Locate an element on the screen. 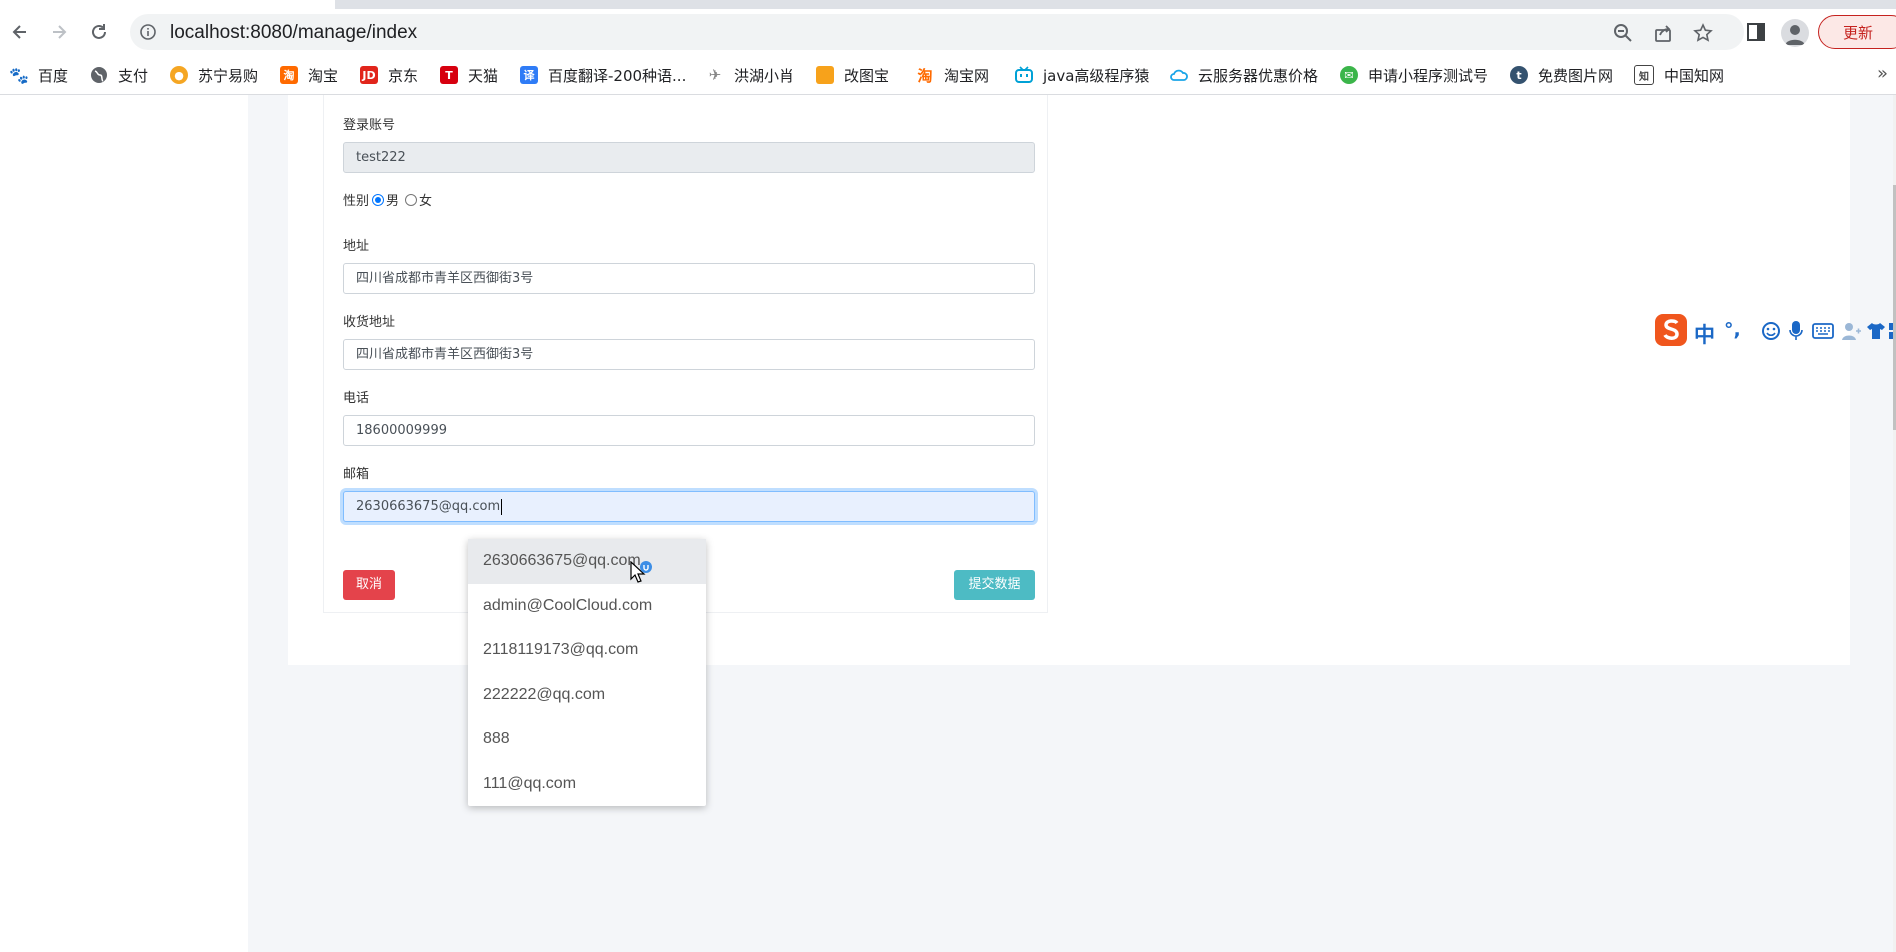  emoji-icon is located at coordinates (1771, 331).